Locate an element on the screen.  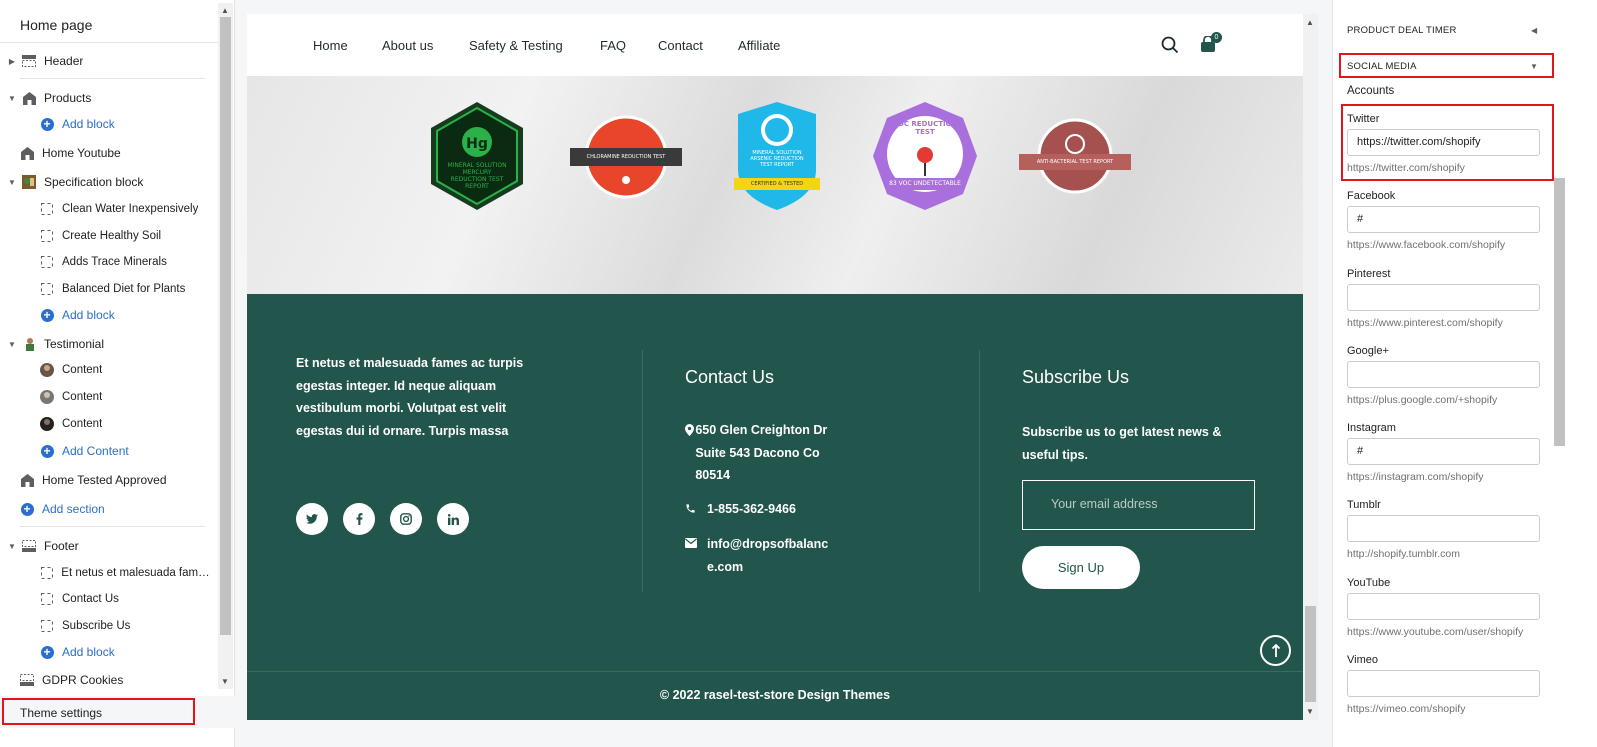
facebook-field: # is located at coordinates (1443, 219).